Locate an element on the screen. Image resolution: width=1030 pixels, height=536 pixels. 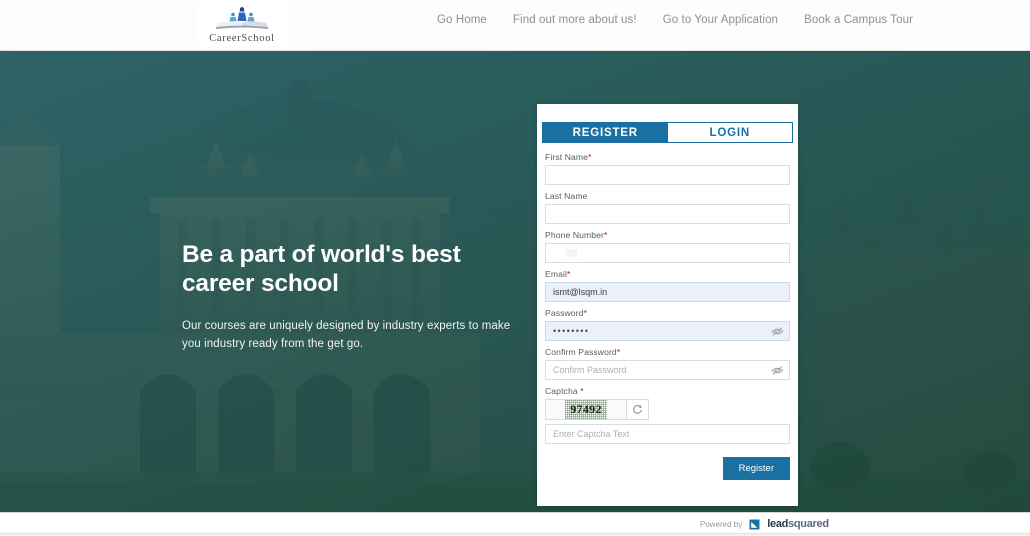
confirm-password-input-wrapper: Confirm Password is located at coordinates (667, 370).